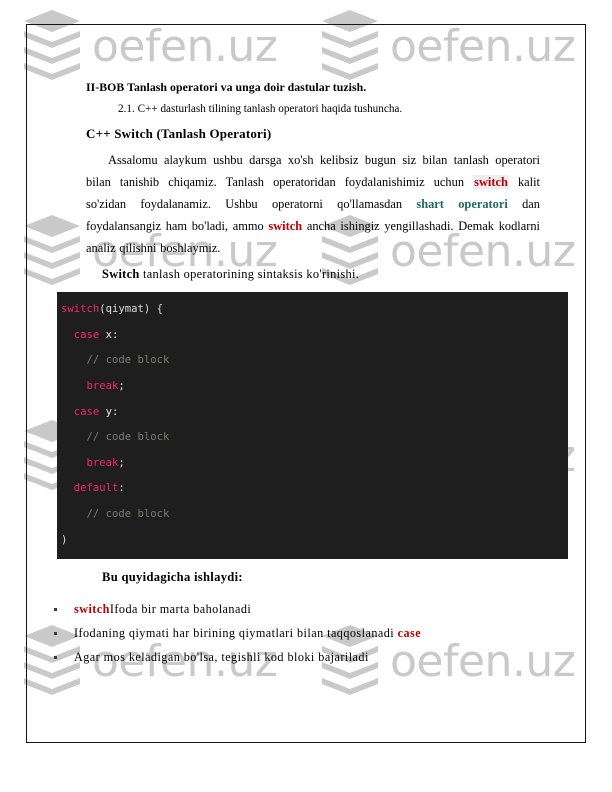 Image resolution: width=612 pixels, height=792 pixels. What do you see at coordinates (179, 133) in the screenshot?
I see `section-heading: C++ Switch (Tanlash Operatori)` at bounding box center [179, 133].